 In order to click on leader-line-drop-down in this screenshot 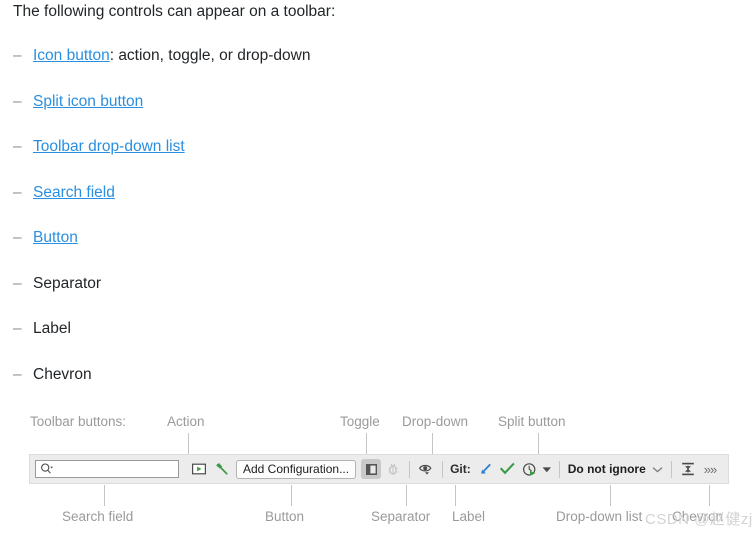, I will do `click(432, 443)`.